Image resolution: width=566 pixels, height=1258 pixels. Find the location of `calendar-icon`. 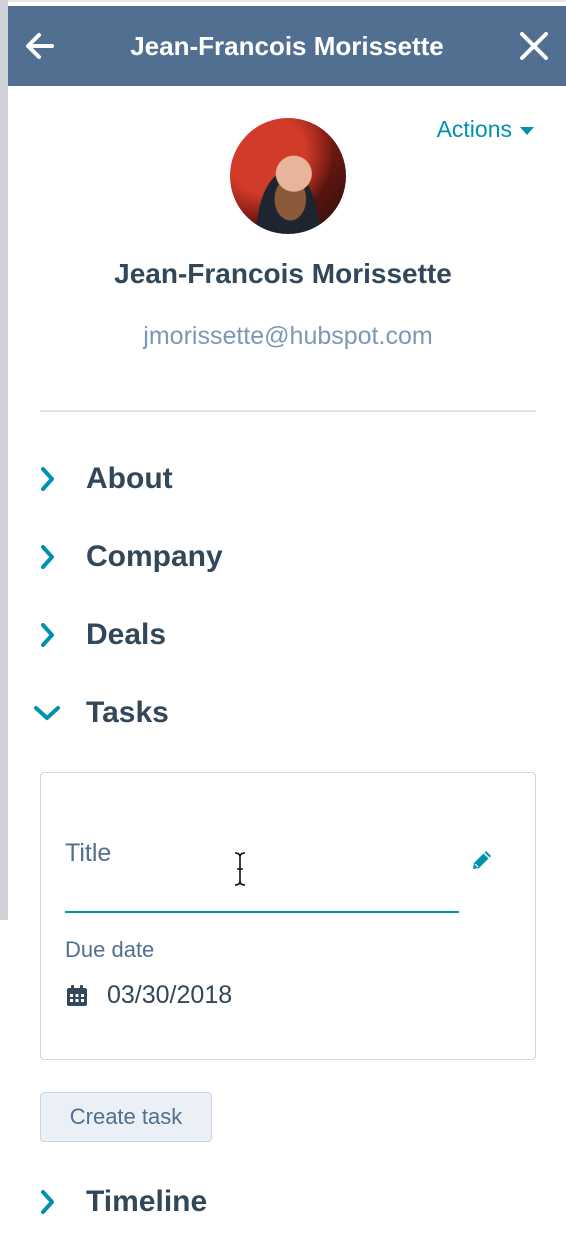

calendar-icon is located at coordinates (77, 995).